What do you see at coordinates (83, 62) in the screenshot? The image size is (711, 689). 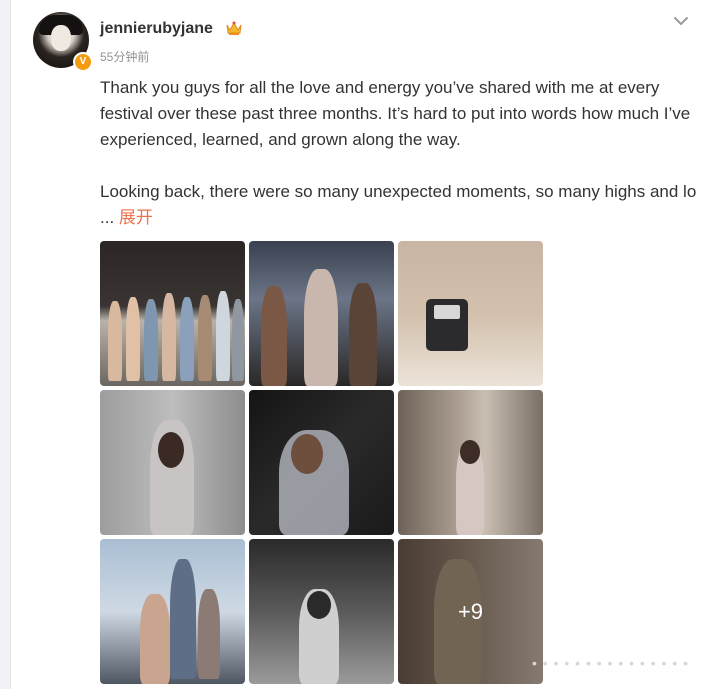 I see `verified-icon: V` at bounding box center [83, 62].